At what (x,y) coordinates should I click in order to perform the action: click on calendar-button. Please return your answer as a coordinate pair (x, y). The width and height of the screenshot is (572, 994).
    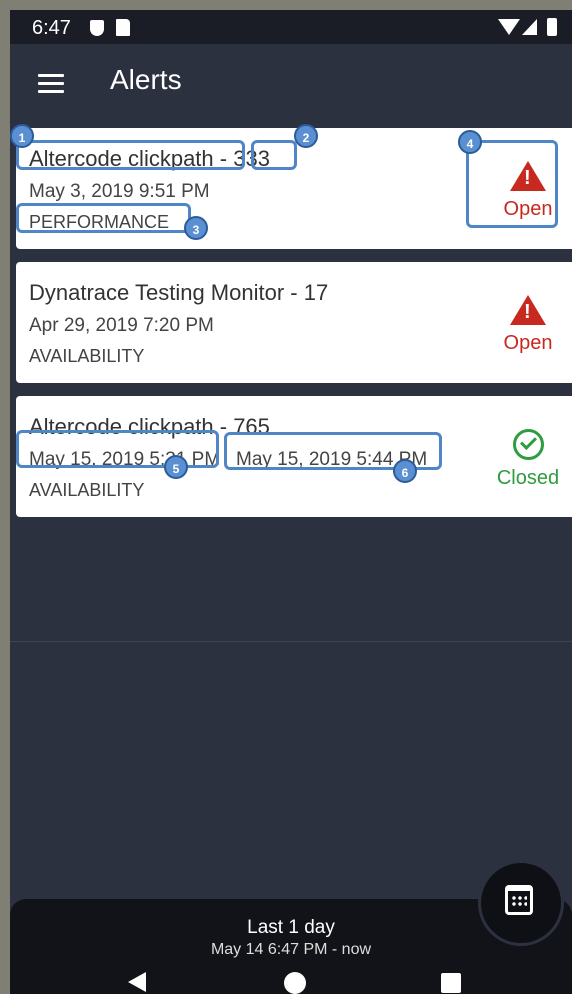
    Looking at the image, I should click on (521, 903).